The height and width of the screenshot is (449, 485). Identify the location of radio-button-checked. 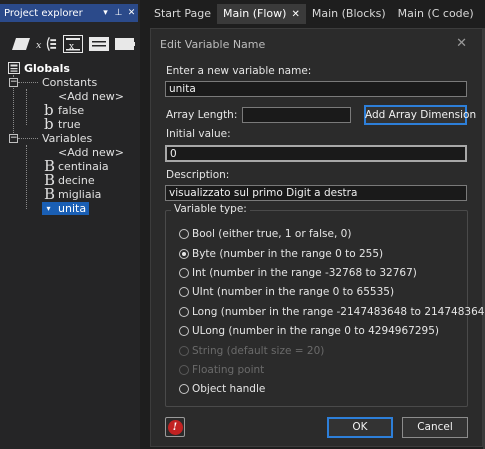
(184, 254).